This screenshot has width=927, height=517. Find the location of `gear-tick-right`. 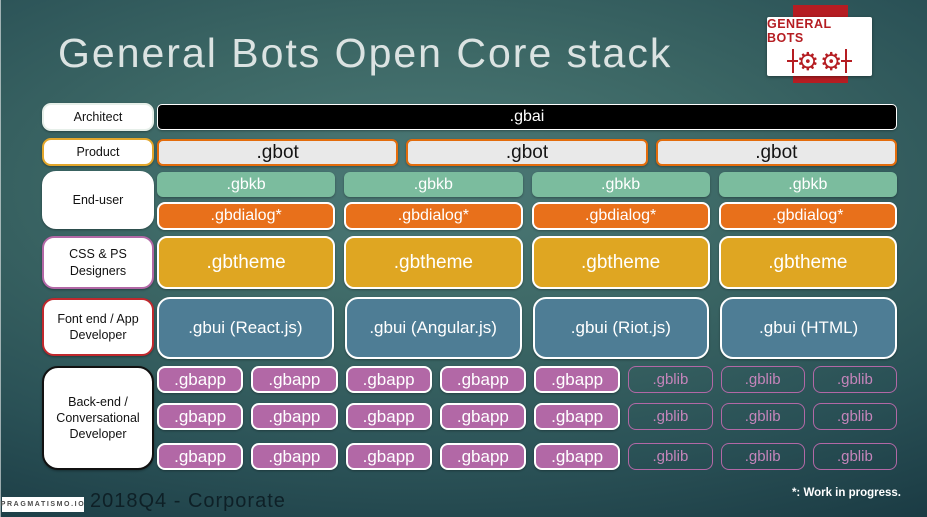

gear-tick-right is located at coordinates (847, 61).